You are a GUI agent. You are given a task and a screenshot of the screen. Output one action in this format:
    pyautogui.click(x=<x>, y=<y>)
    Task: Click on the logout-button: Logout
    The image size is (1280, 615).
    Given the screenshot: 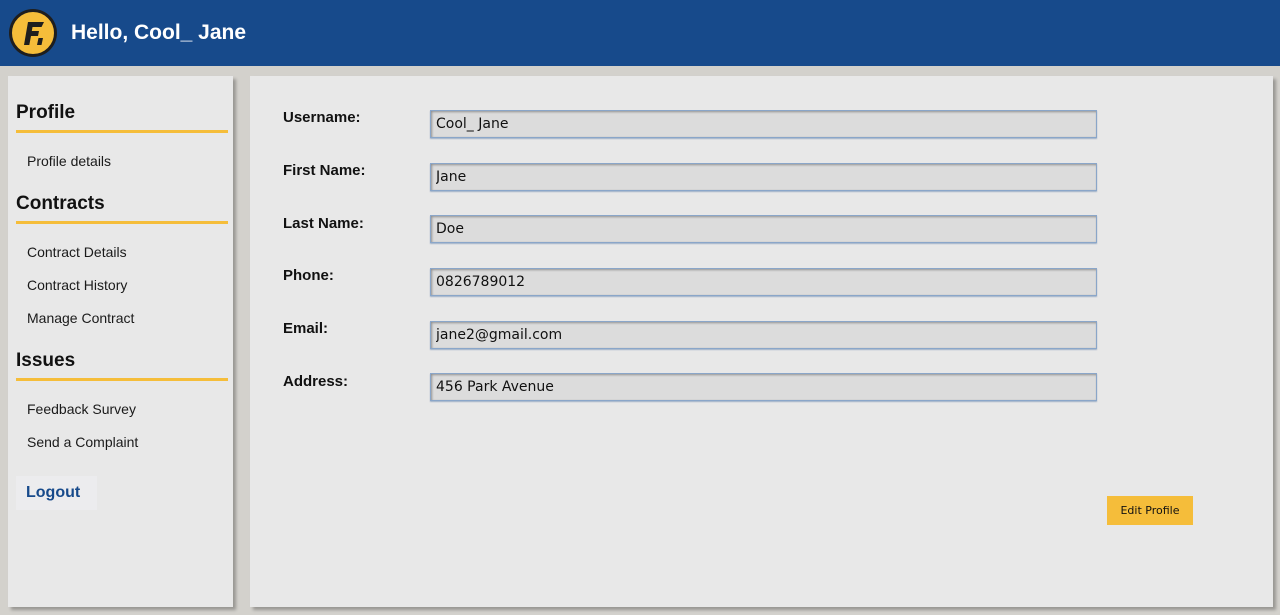 What is the action you would take?
    pyautogui.click(x=56, y=493)
    